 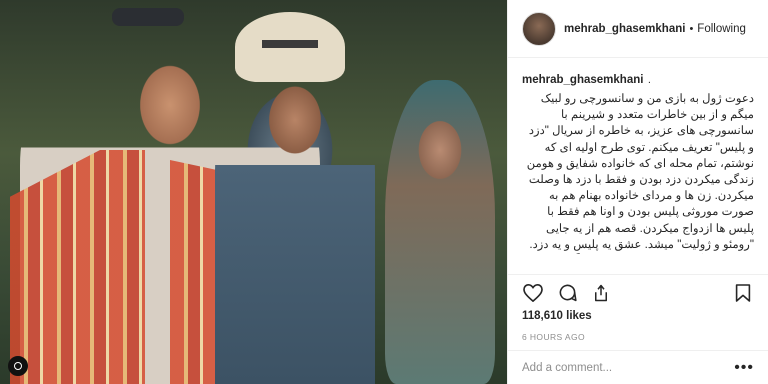 What do you see at coordinates (638, 319) in the screenshot?
I see `likes-count: 118,610 likes` at bounding box center [638, 319].